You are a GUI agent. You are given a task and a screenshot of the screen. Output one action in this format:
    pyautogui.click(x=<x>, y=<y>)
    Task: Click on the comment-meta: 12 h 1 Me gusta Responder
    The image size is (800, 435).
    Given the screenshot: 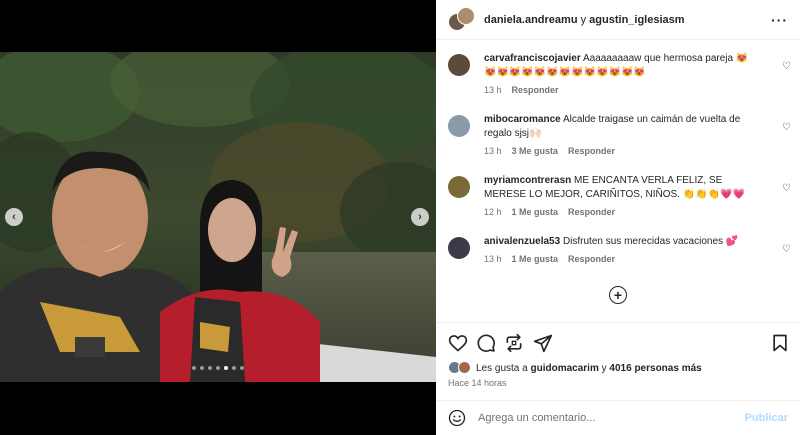 What is the action you would take?
    pyautogui.click(x=618, y=212)
    